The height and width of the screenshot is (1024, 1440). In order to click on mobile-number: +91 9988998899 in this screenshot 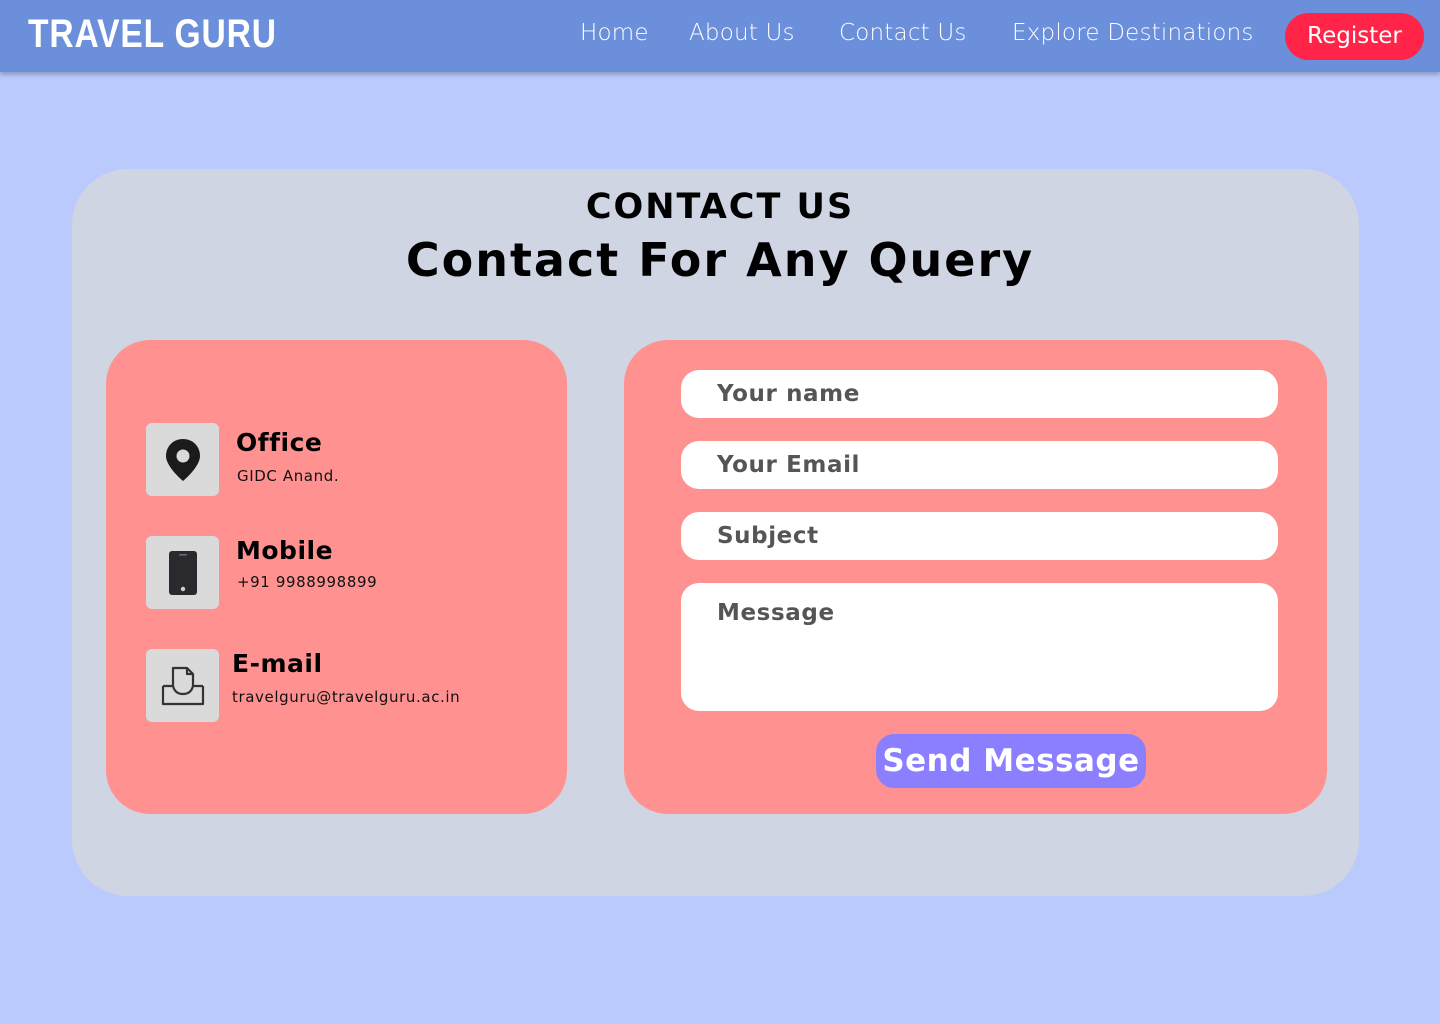, I will do `click(307, 582)`.